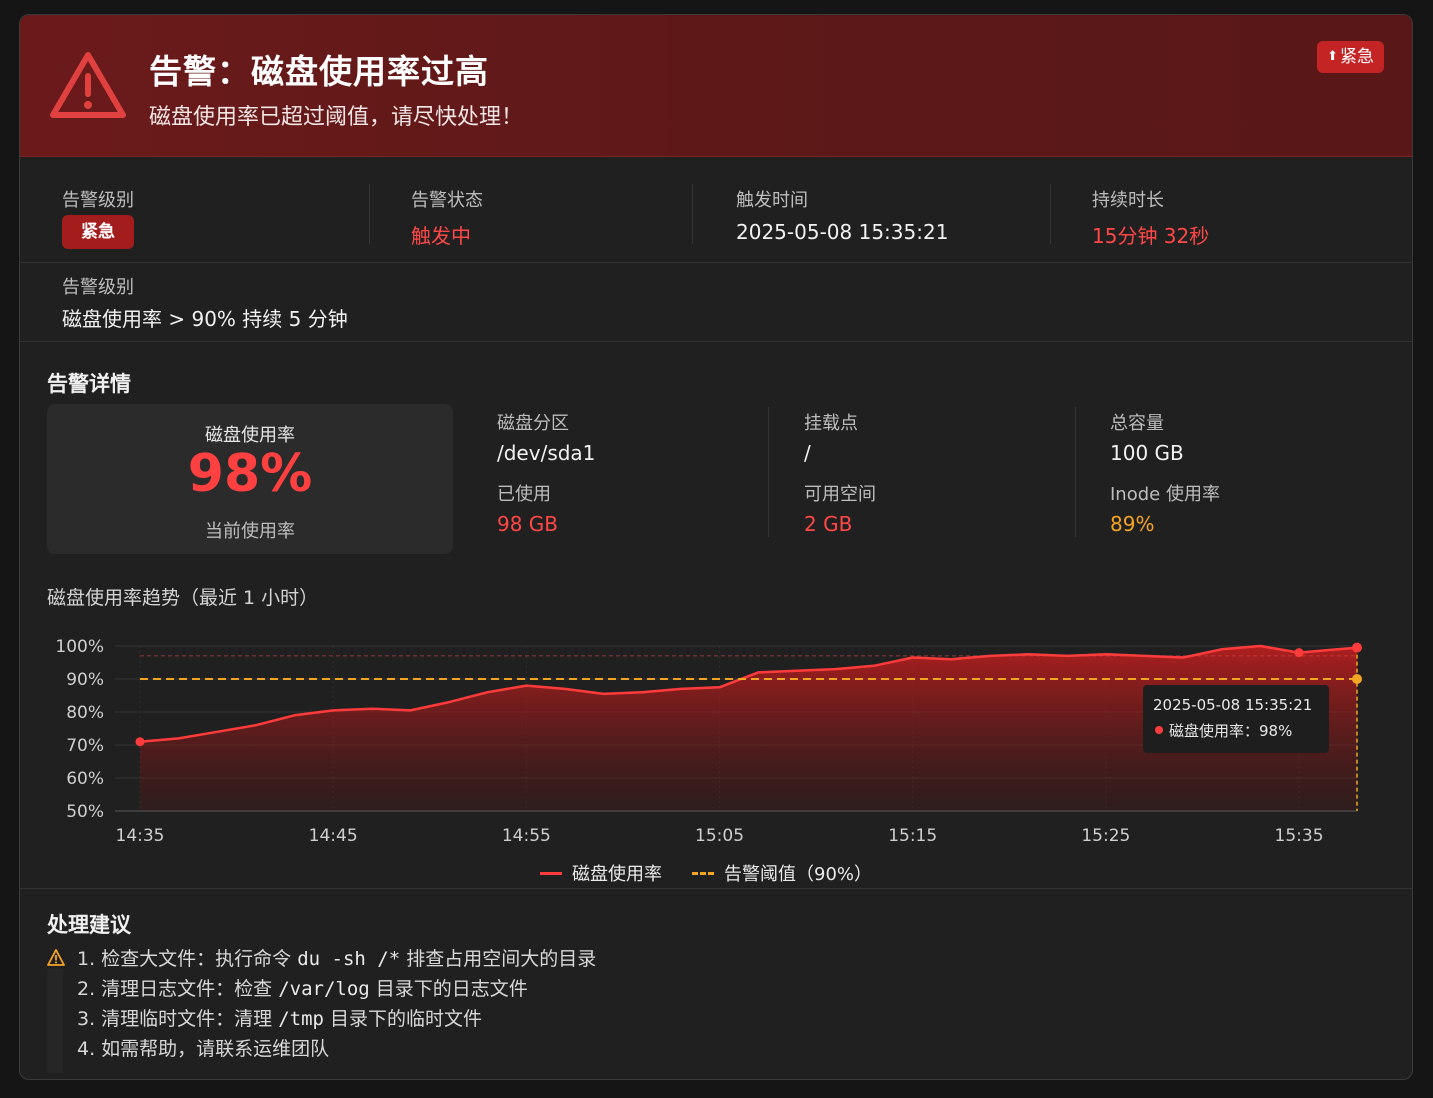  Describe the element at coordinates (828, 524) in the screenshot. I see `free-value: 2 GB` at that location.